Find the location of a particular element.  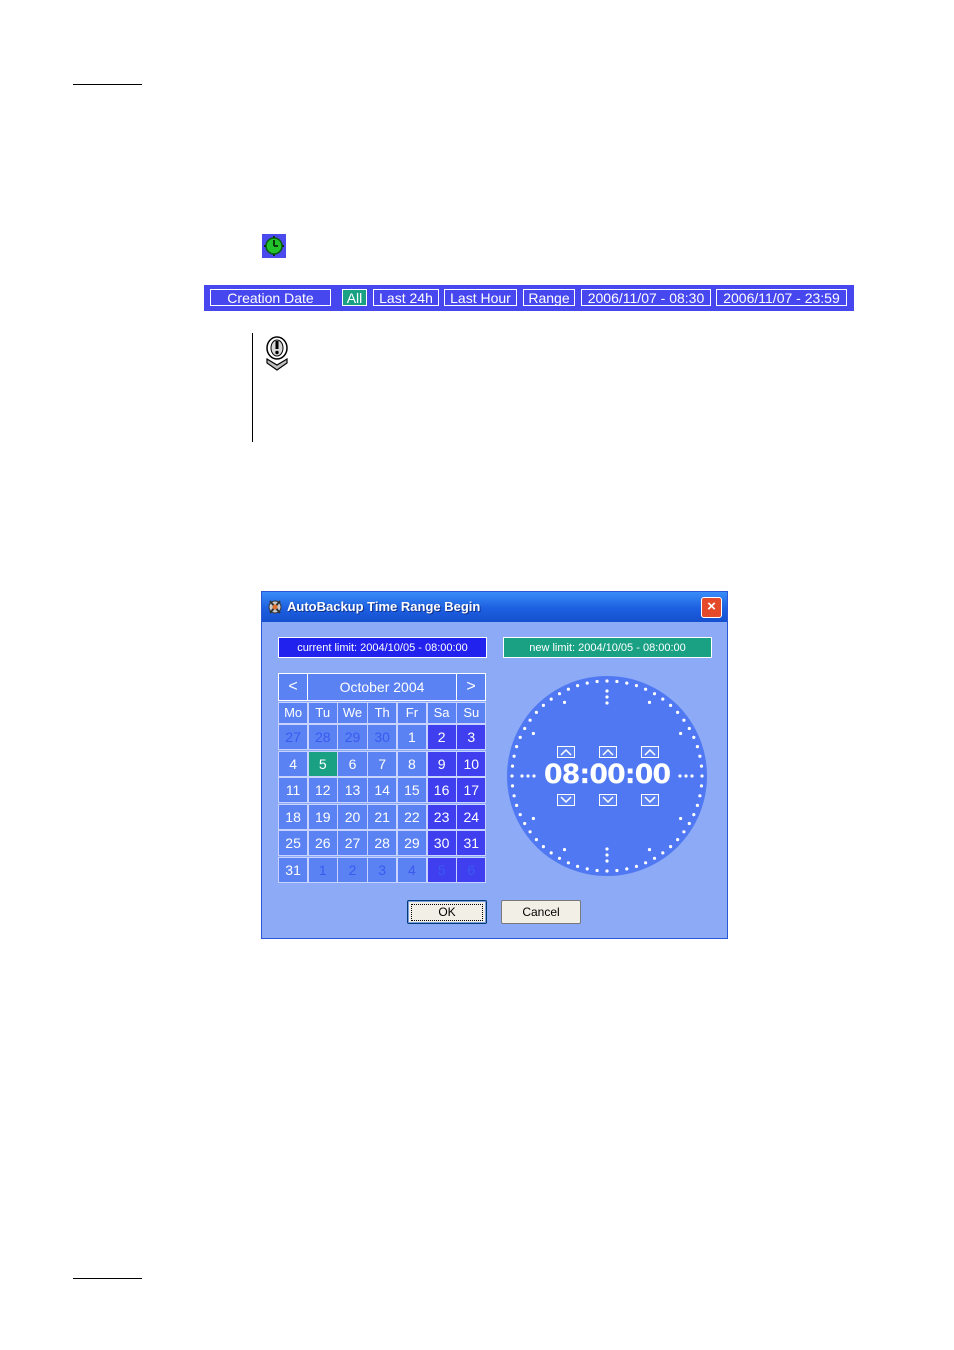

minutes-up-button is located at coordinates (608, 752).